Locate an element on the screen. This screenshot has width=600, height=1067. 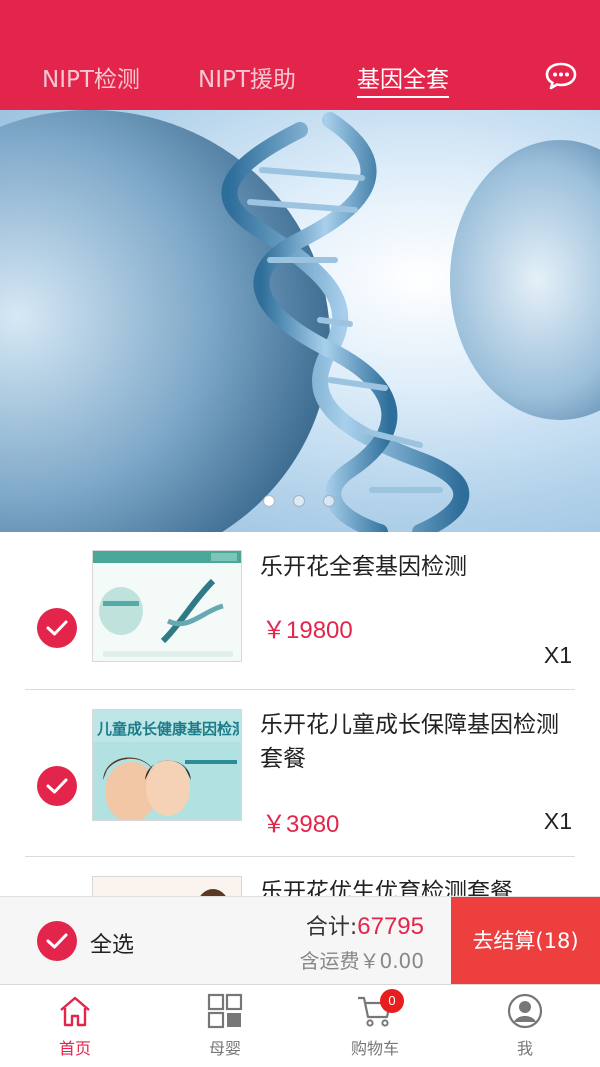
order-total: 合计:67795 is located at coordinates (365, 925).